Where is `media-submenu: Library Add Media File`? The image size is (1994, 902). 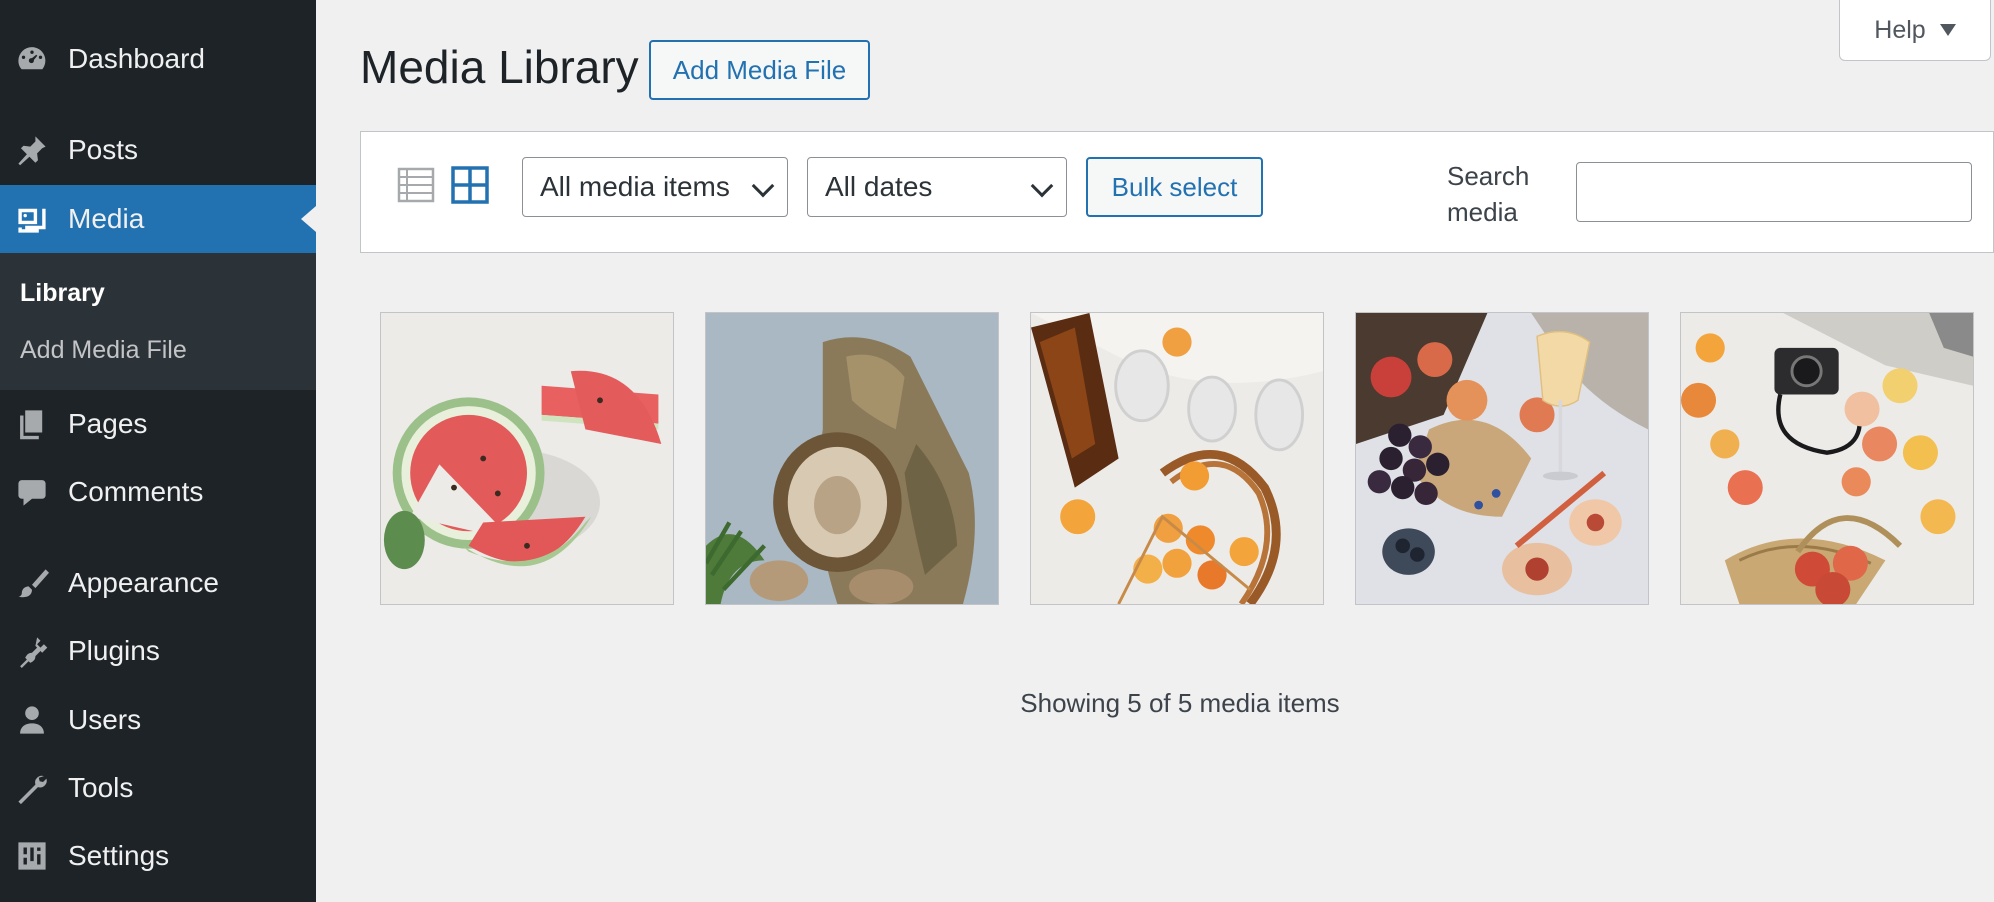
media-submenu: Library Add Media File is located at coordinates (158, 321).